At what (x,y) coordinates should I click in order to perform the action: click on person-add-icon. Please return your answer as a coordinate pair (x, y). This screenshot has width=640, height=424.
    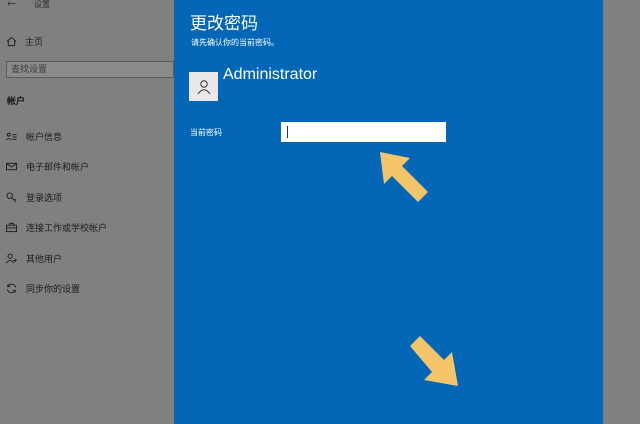
    Looking at the image, I should click on (11, 258).